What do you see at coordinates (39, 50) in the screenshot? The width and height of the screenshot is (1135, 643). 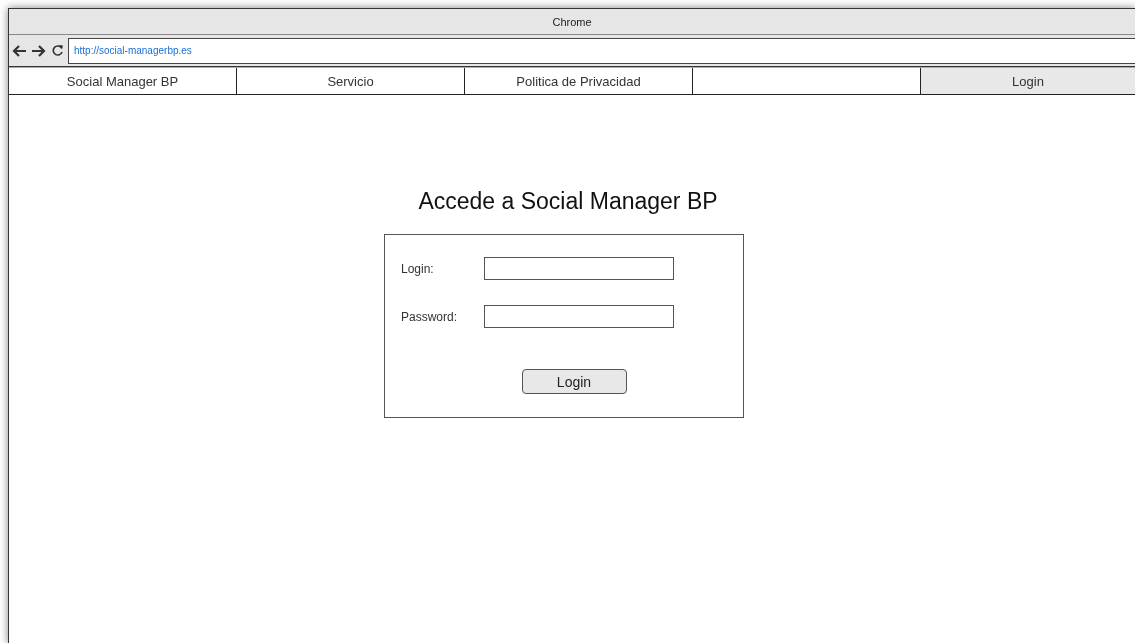 I see `forward-icon` at bounding box center [39, 50].